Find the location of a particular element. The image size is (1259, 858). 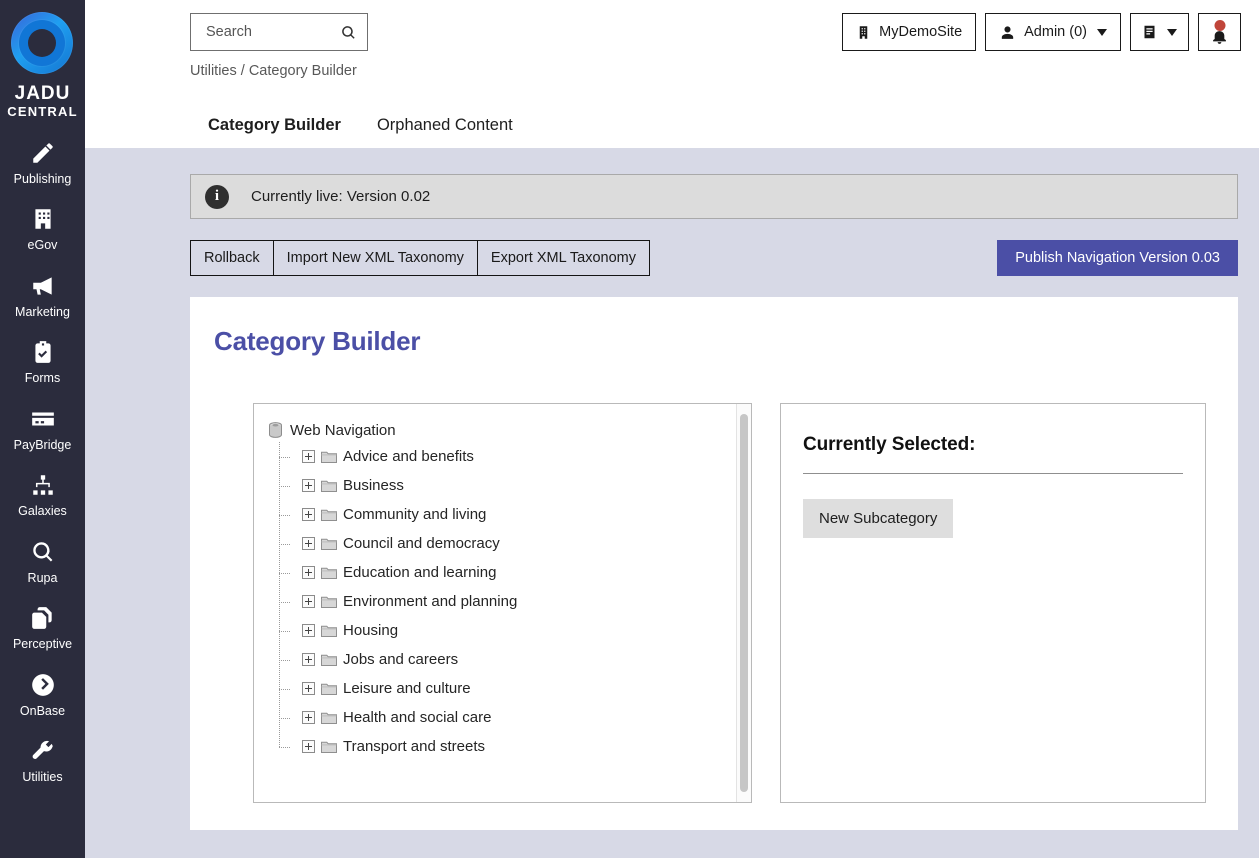

new-subcategory-button: New Subcategory is located at coordinates (878, 518).